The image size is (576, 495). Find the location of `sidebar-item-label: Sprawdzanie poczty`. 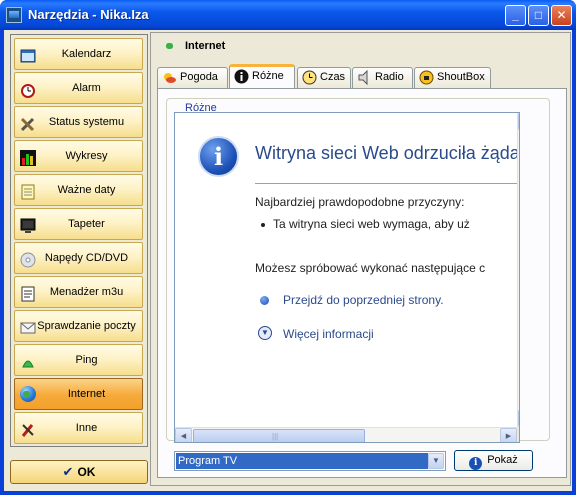

sidebar-item-label: Sprawdzanie poczty is located at coordinates (86, 326).